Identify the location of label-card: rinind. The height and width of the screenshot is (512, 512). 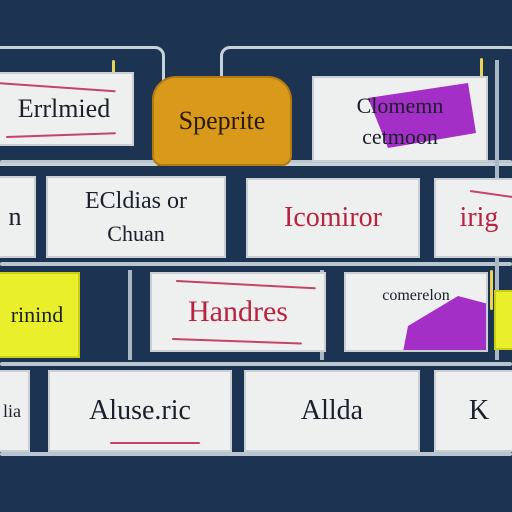
(40, 315).